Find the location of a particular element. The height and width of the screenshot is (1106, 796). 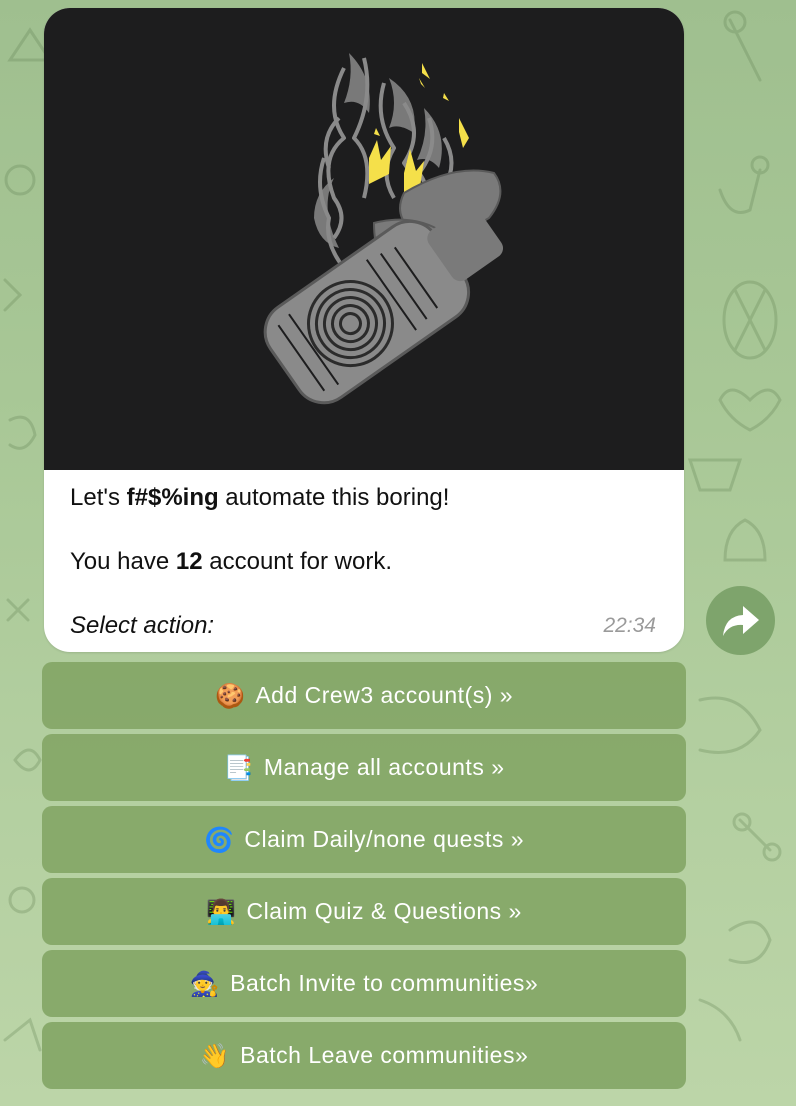

batch-invite-communities-button: 🧙 Batch Invite to communities» is located at coordinates (364, 983).